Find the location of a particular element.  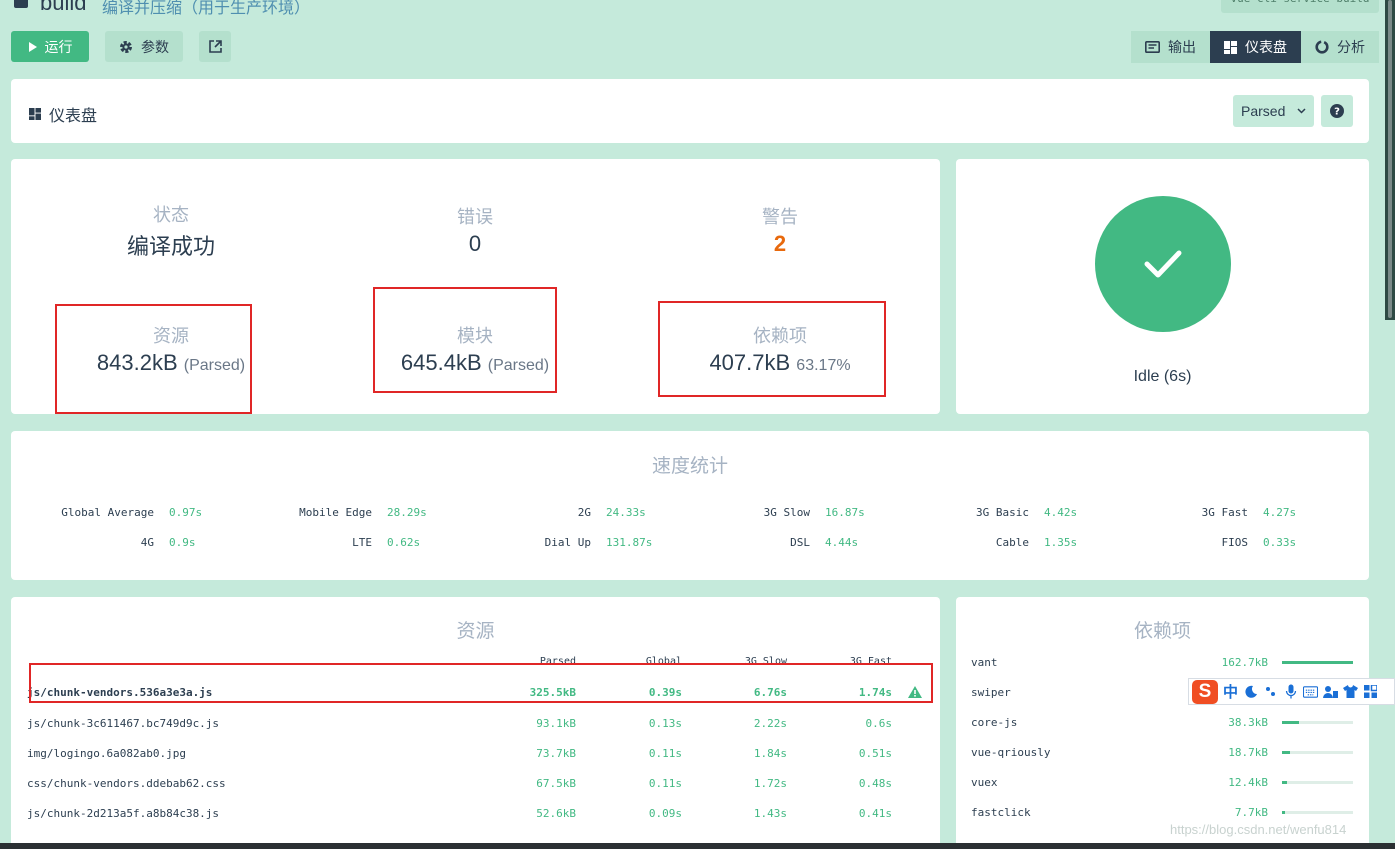

terminal-icon is located at coordinates (1152, 47).